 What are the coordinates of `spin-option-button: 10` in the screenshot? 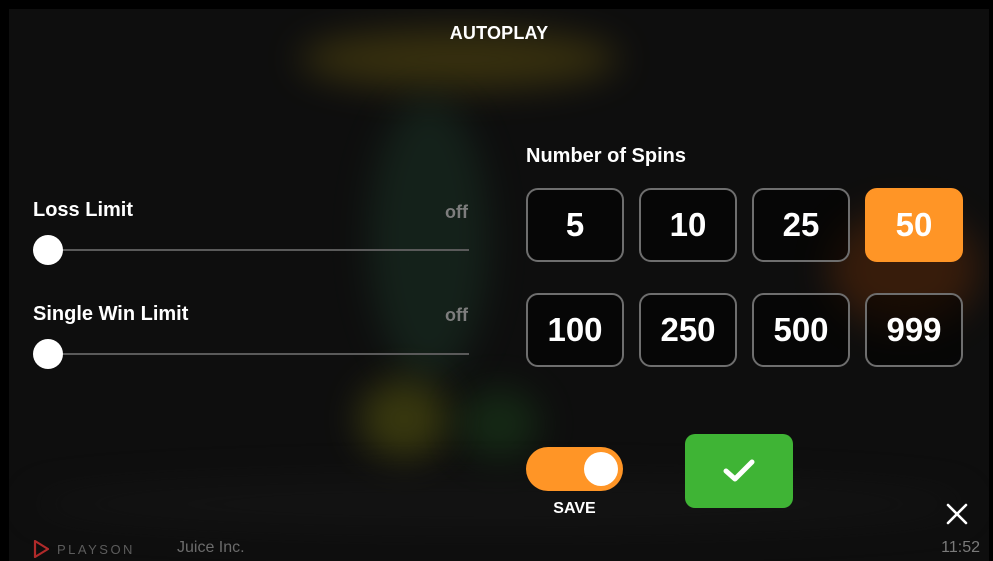 It's located at (688, 225).